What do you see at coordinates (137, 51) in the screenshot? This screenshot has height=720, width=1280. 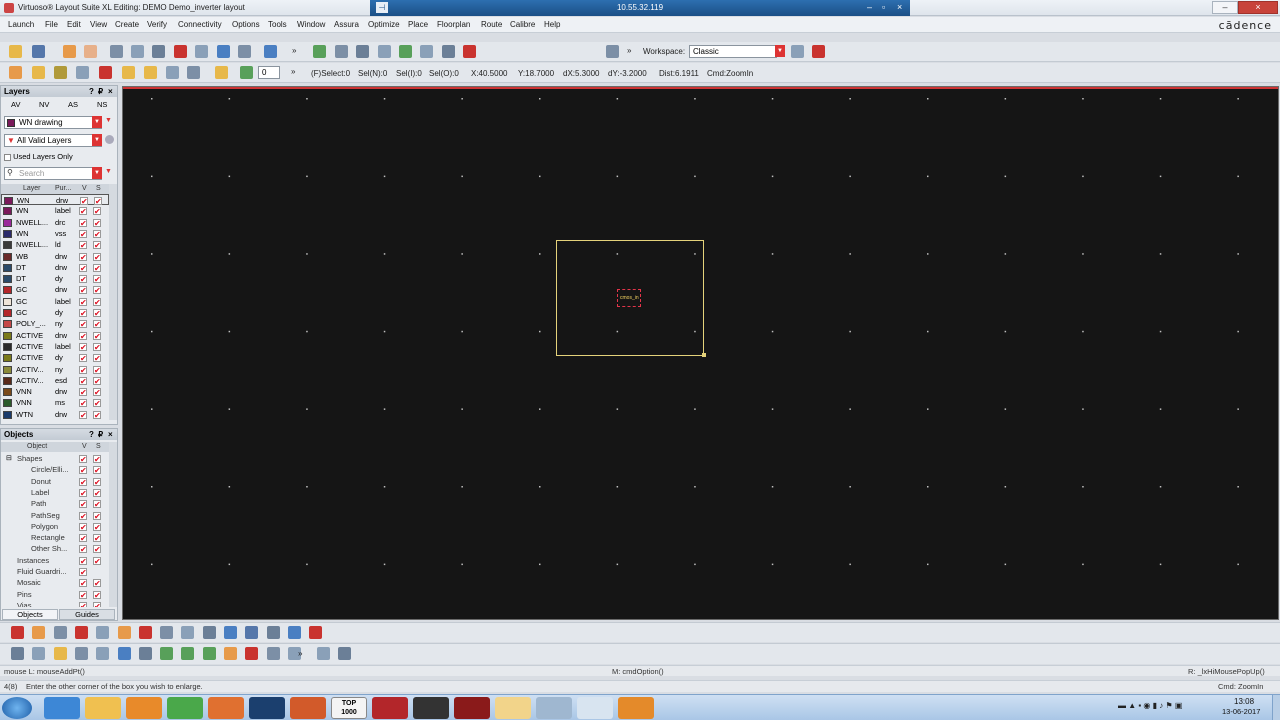 I see `copy-icon` at bounding box center [137, 51].